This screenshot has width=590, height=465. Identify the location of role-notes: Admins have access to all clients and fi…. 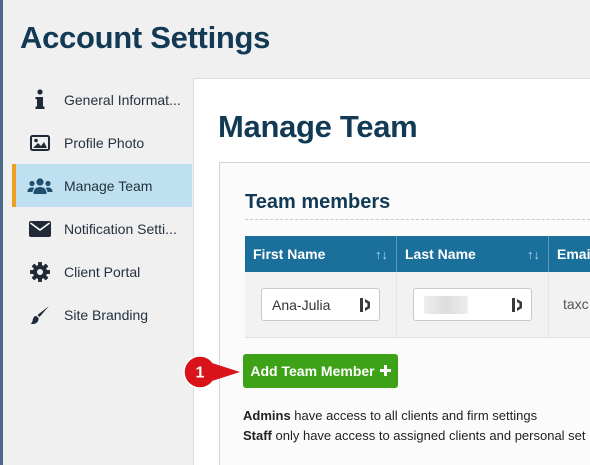
(414, 426).